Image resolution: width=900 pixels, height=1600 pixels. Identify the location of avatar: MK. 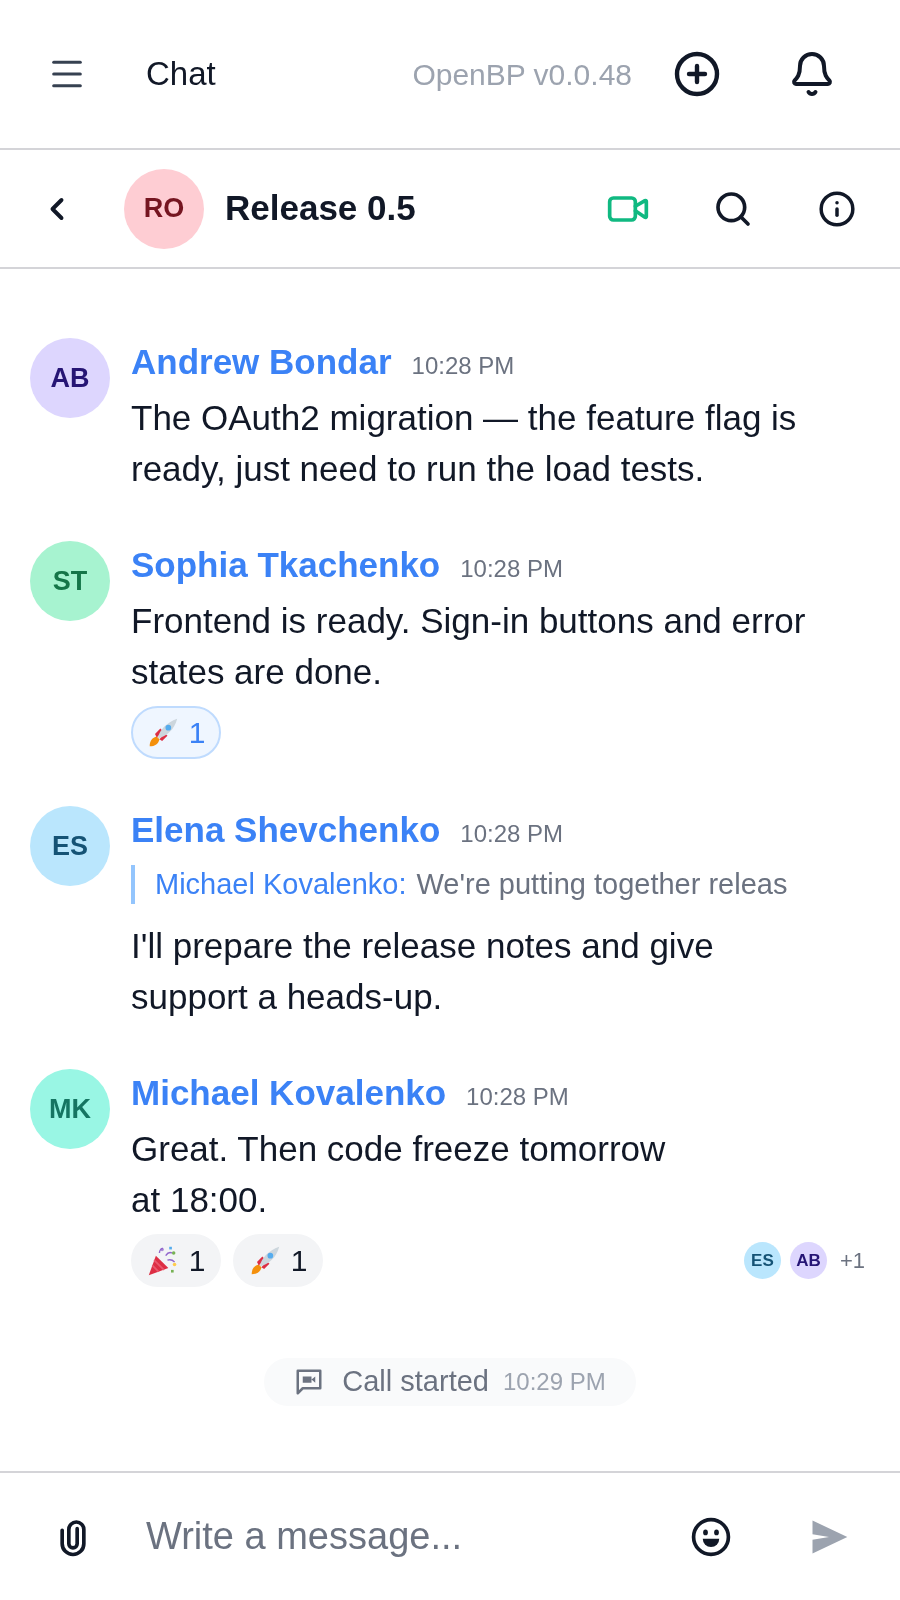
(70, 1109).